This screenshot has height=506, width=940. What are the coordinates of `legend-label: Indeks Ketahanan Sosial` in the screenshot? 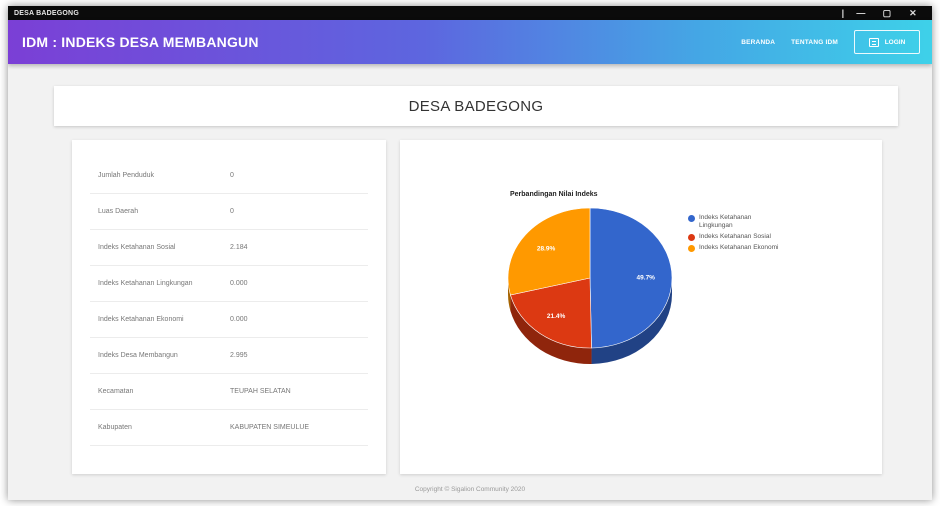 It's located at (735, 236).